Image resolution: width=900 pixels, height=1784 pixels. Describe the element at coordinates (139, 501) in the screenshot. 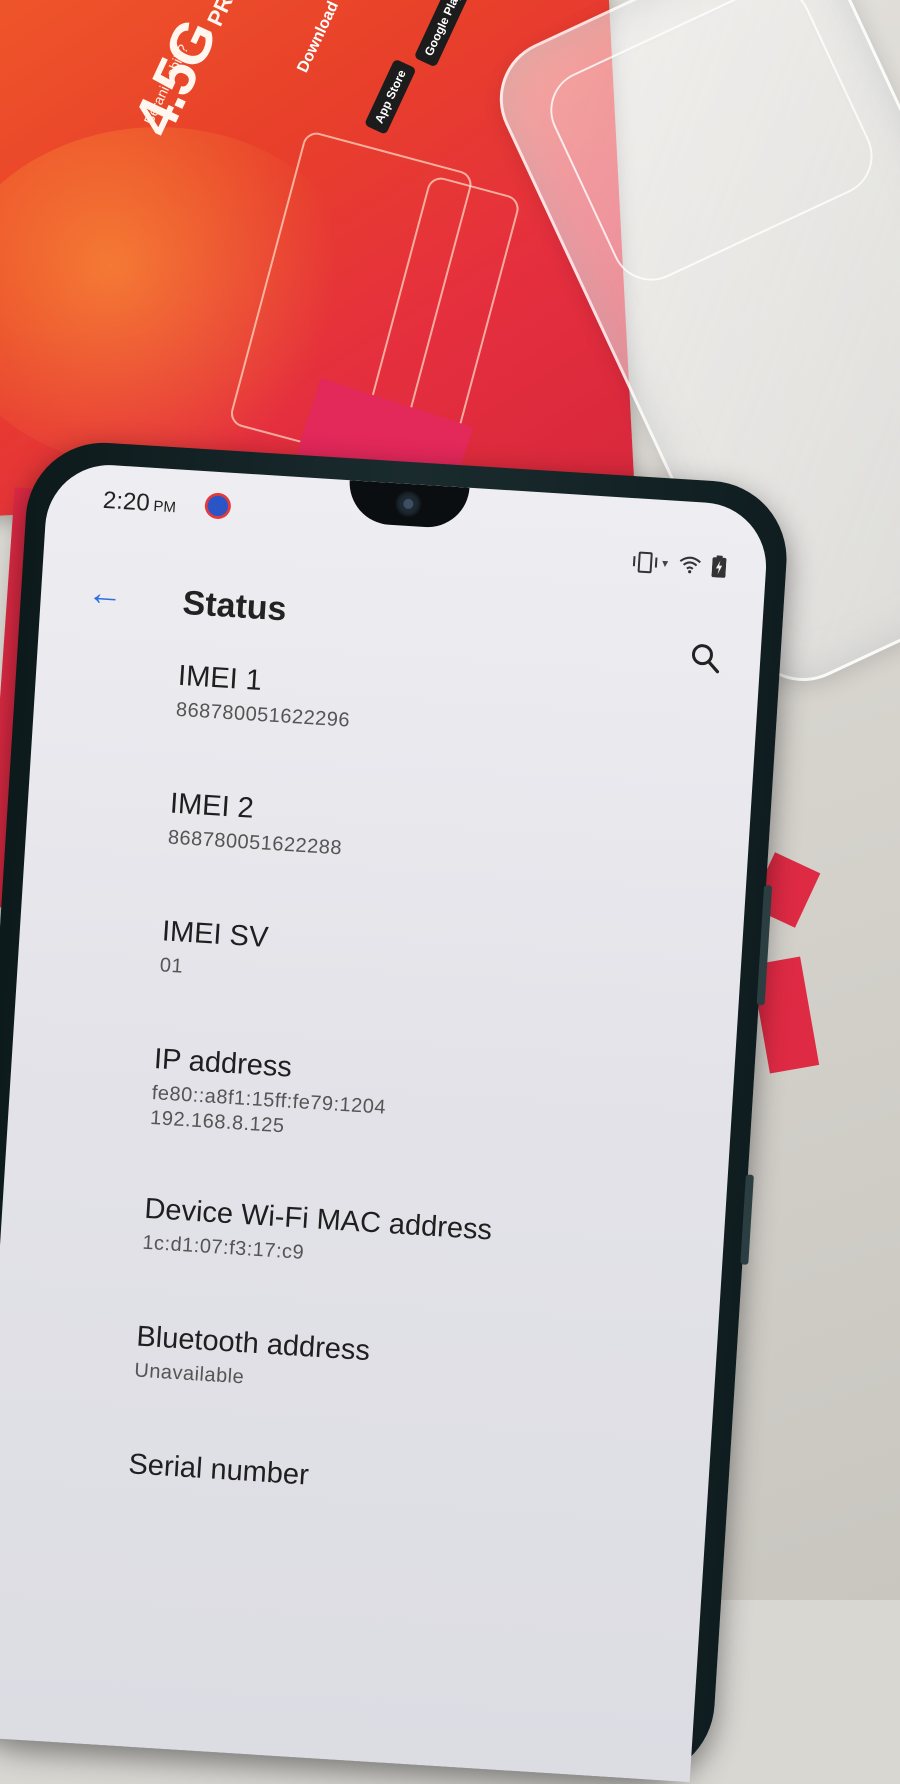

I see `status-time: 2:20 PM` at that location.